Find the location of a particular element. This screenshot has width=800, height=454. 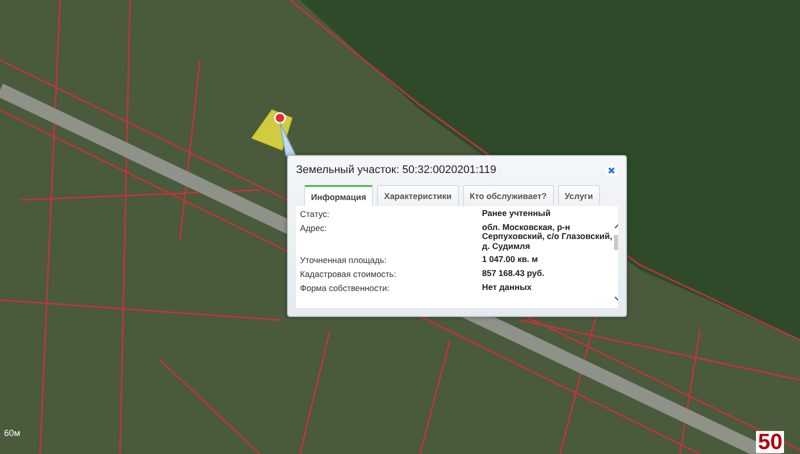

field-value: обл. Московская, р-н Серпуховский, с/о Глазовский, д. Судимля is located at coordinates (548, 237).